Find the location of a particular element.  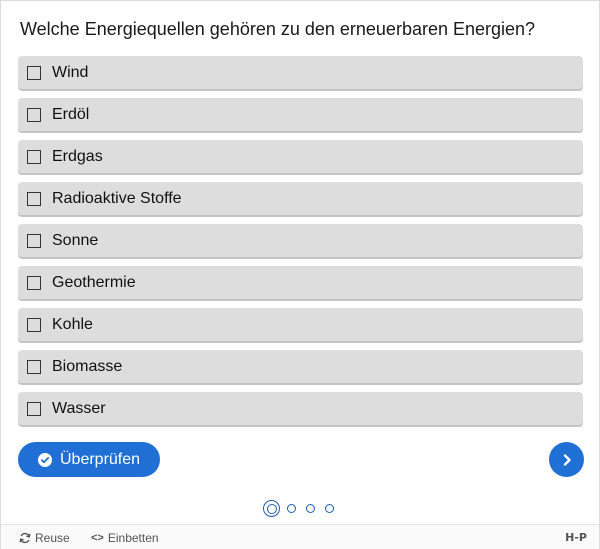

reuse-icon is located at coordinates (25, 538).